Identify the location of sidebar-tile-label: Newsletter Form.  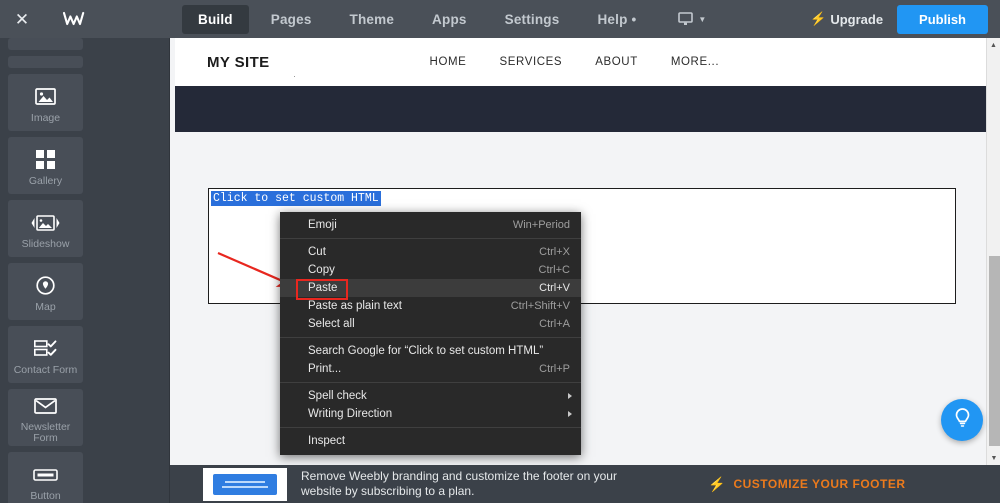
(45, 432).